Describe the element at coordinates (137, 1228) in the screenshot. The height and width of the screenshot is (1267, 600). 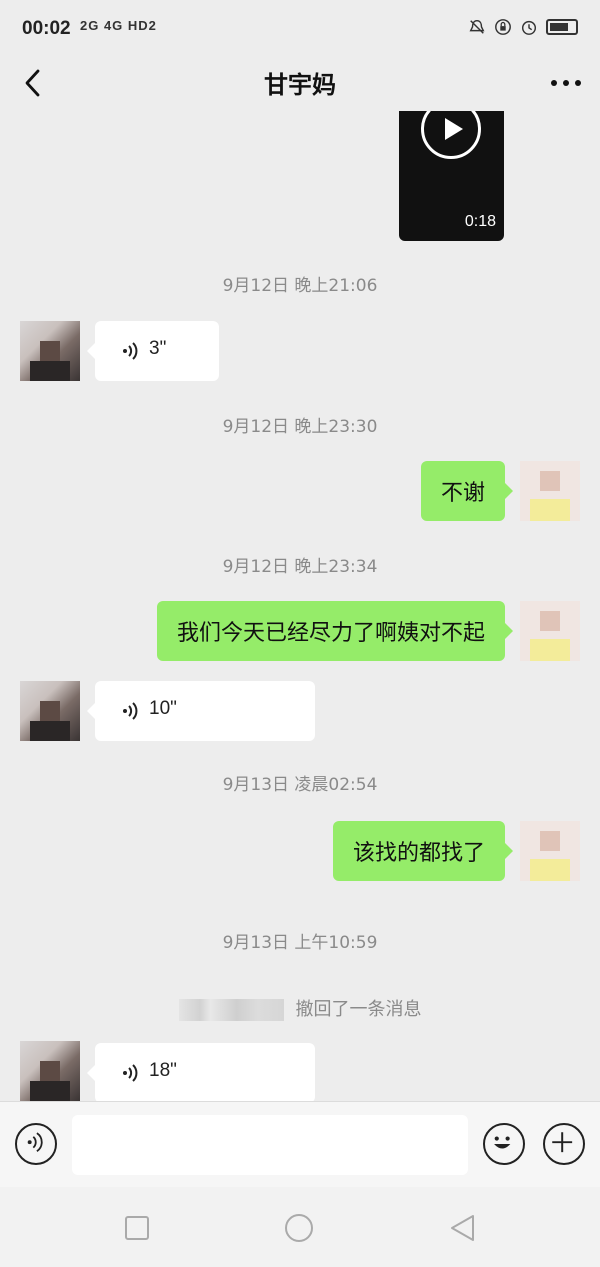
I see `recent-apps-icon` at that location.